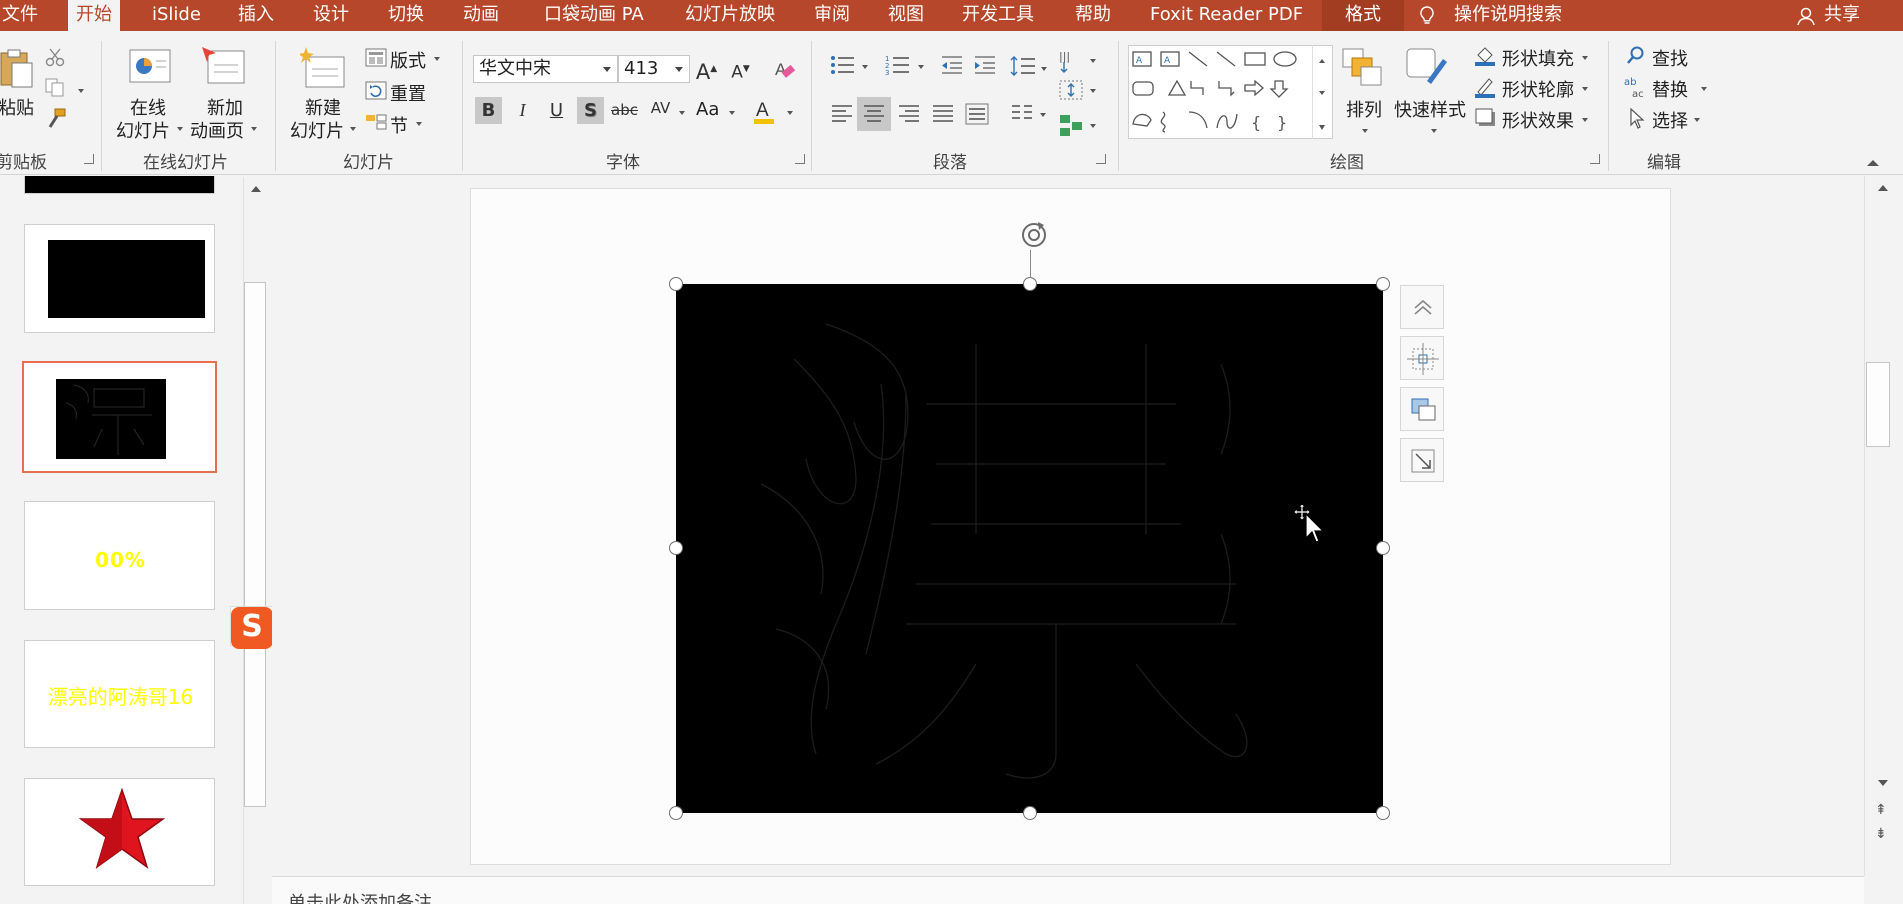  What do you see at coordinates (832, 15) in the screenshot?
I see `tab-review: 审阅` at bounding box center [832, 15].